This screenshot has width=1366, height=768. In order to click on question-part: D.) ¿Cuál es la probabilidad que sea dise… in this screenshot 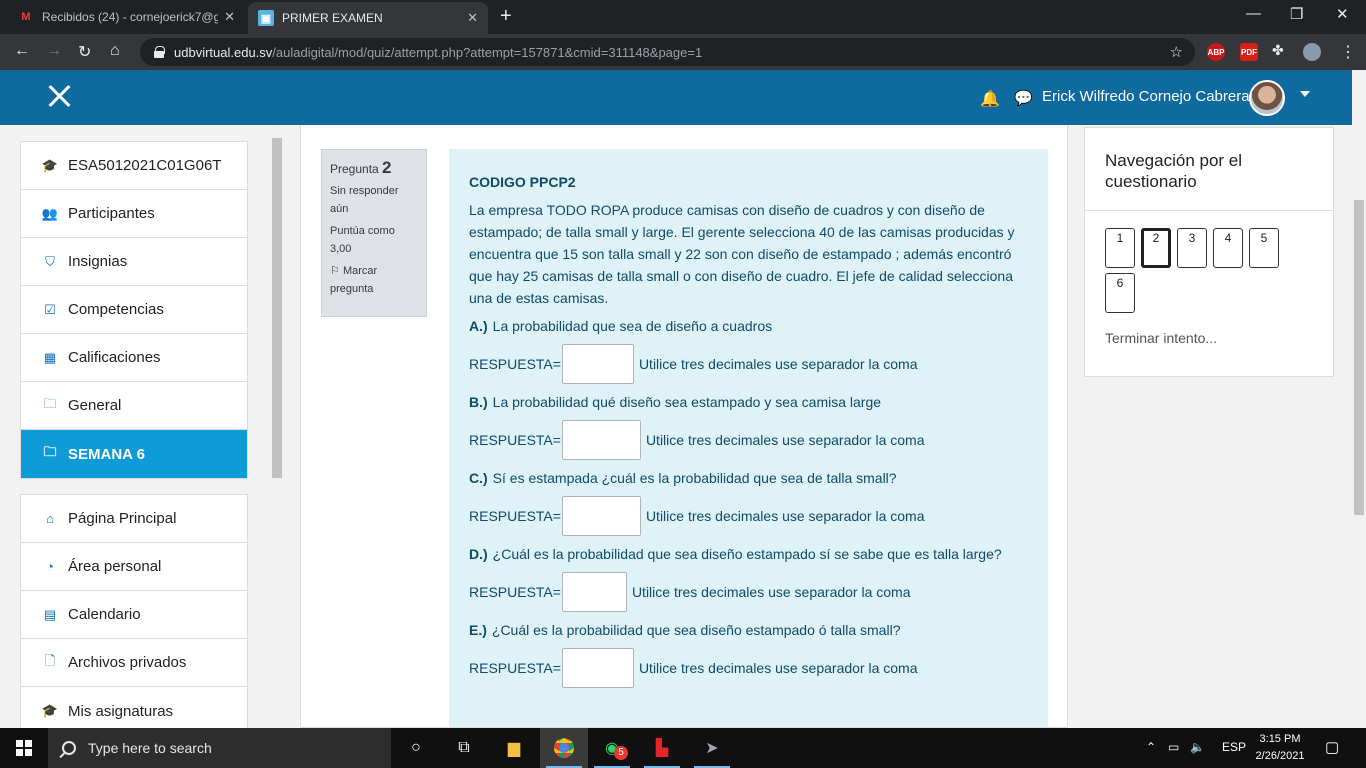, I will do `click(748, 554)`.